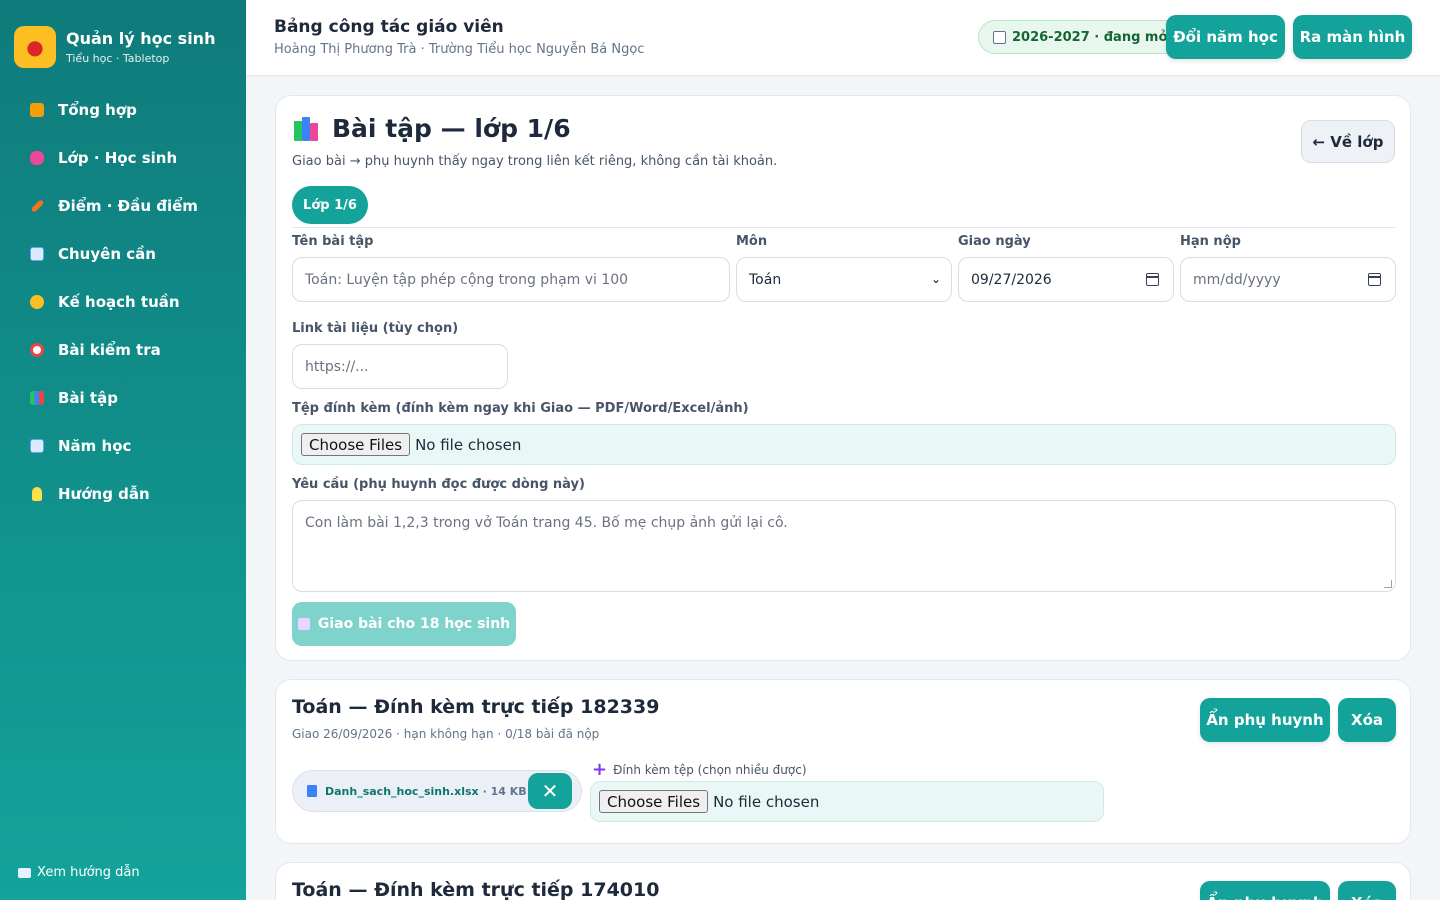 This screenshot has width=1440, height=900. I want to click on assign-title: Bài tập — lớp 1/6, so click(432, 128).